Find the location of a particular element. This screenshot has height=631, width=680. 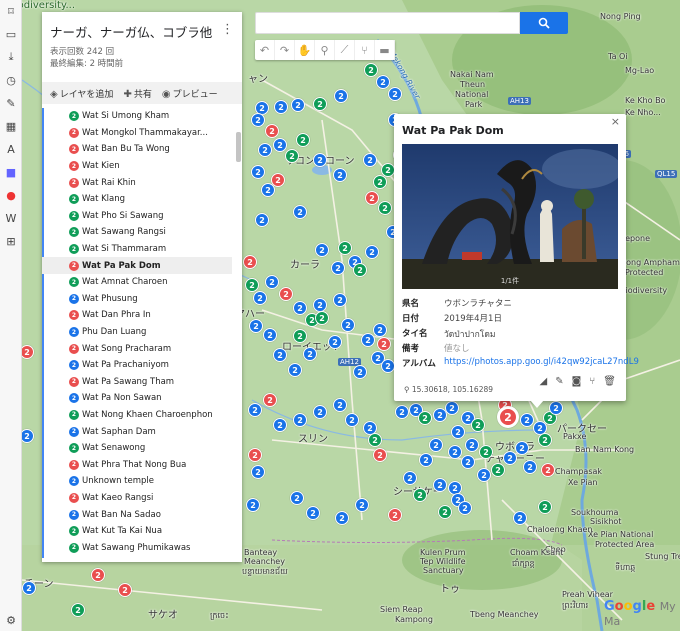

search-button is located at coordinates (544, 23).